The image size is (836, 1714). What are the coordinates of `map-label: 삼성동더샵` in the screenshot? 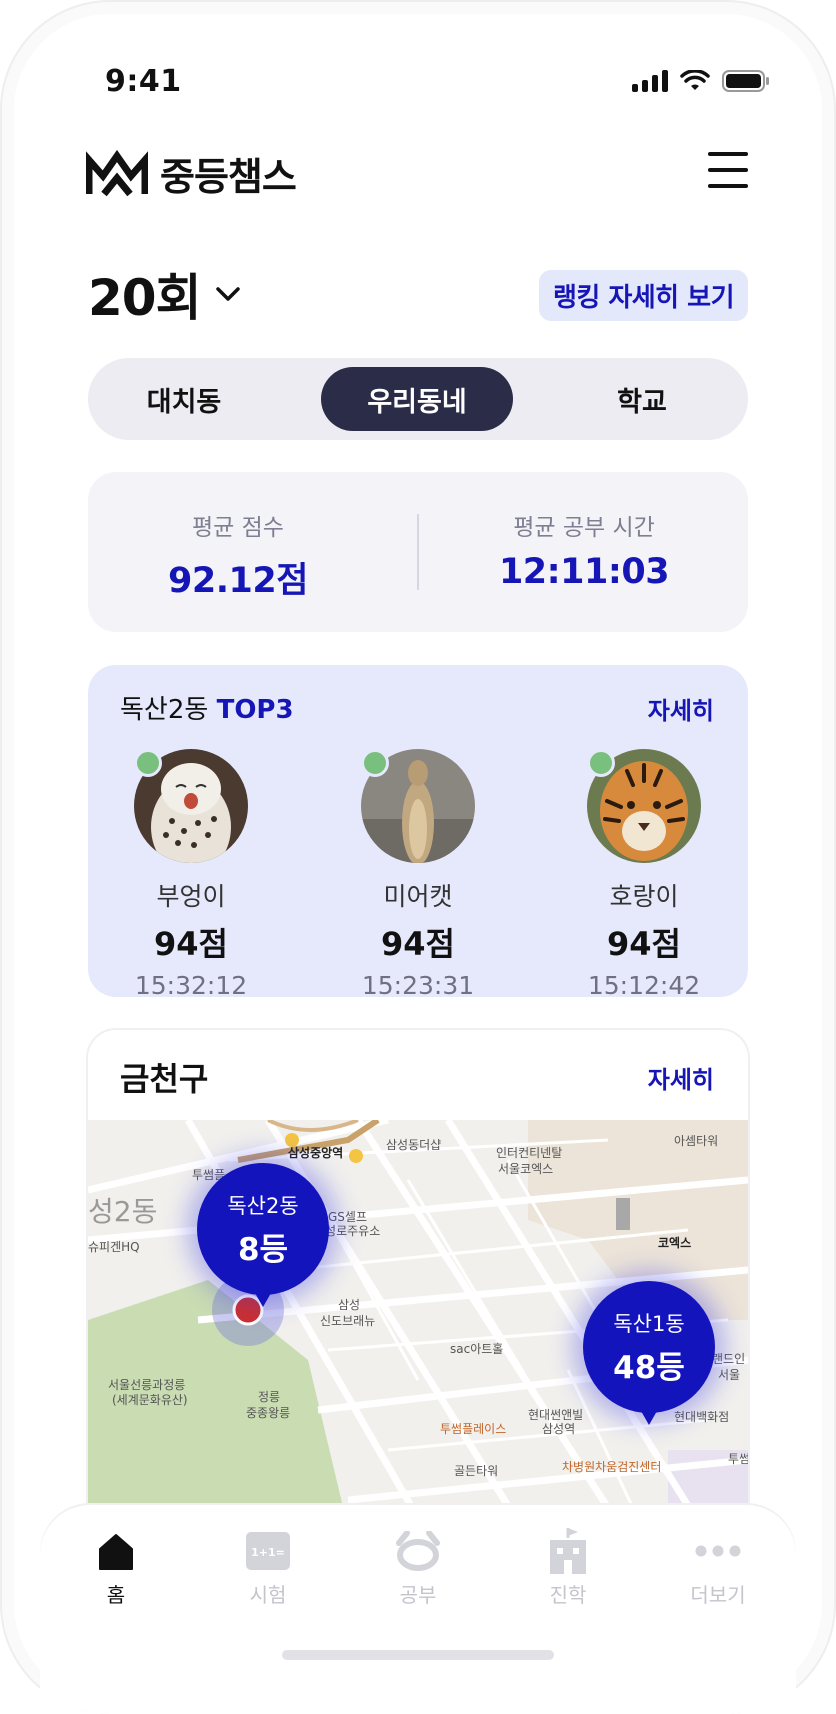 It's located at (414, 1145).